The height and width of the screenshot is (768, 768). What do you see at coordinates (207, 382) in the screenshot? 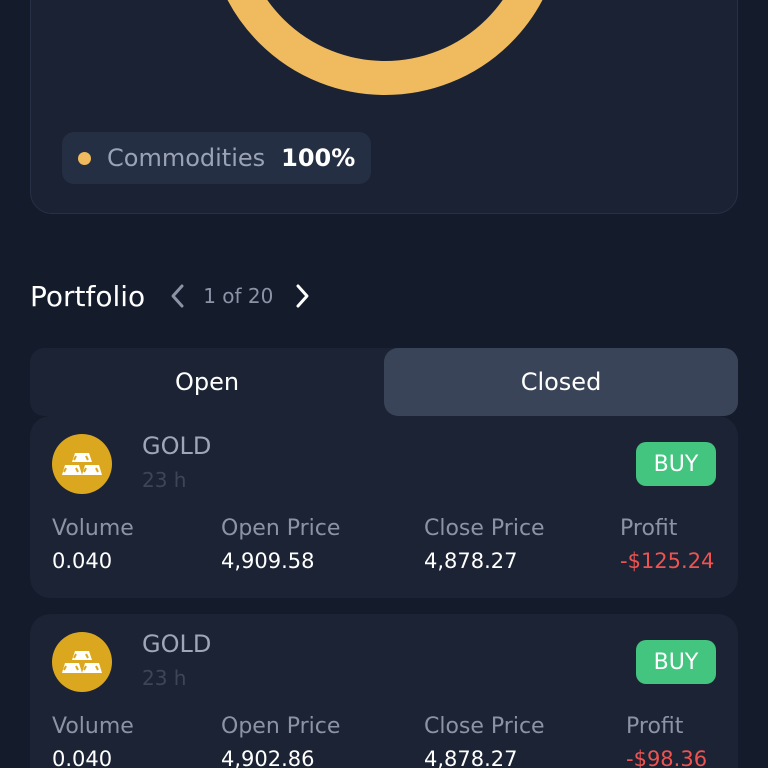
I see `tab-open: Open` at bounding box center [207, 382].